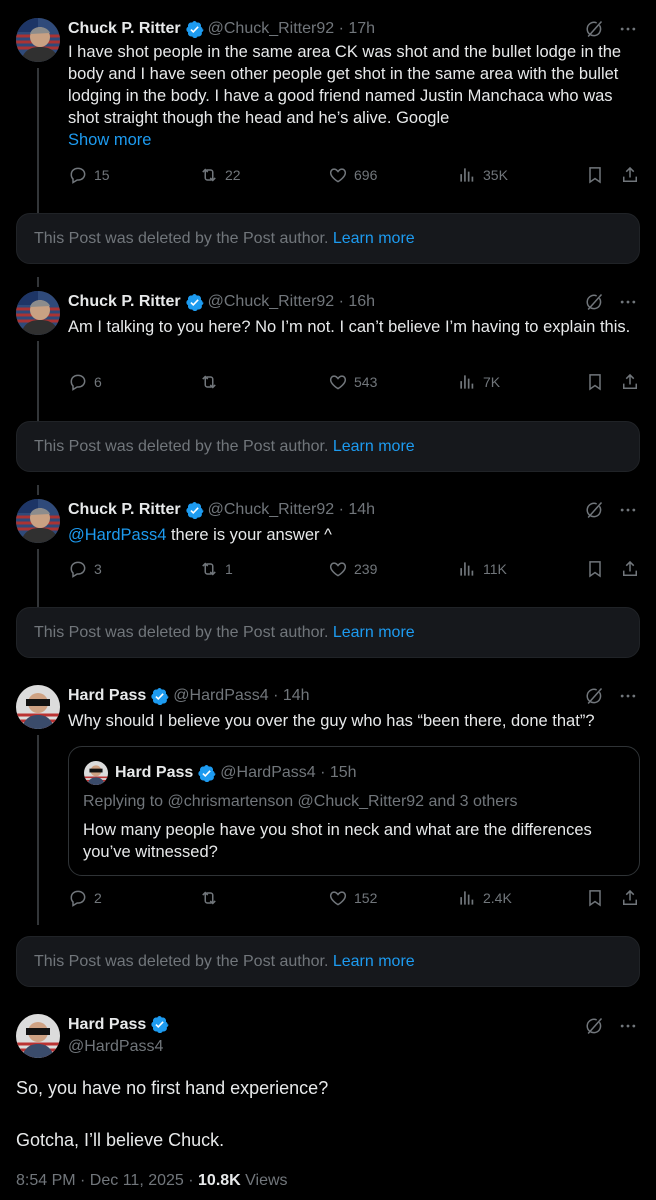 The height and width of the screenshot is (1200, 656). Describe the element at coordinates (117, 535) in the screenshot. I see `mention-link: @HardPass4` at that location.